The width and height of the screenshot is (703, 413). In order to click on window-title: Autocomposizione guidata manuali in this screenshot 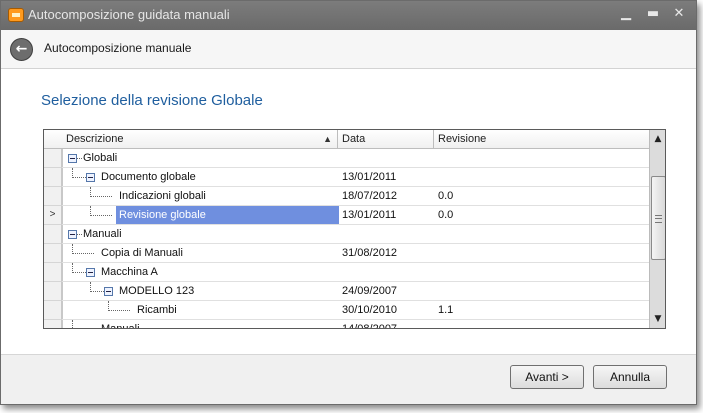, I will do `click(129, 14)`.